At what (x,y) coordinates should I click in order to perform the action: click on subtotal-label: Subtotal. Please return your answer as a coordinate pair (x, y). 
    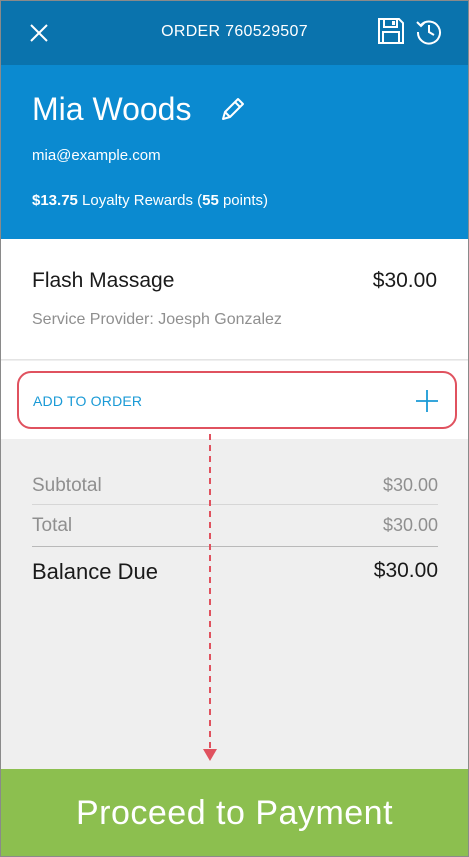
    Looking at the image, I should click on (67, 485).